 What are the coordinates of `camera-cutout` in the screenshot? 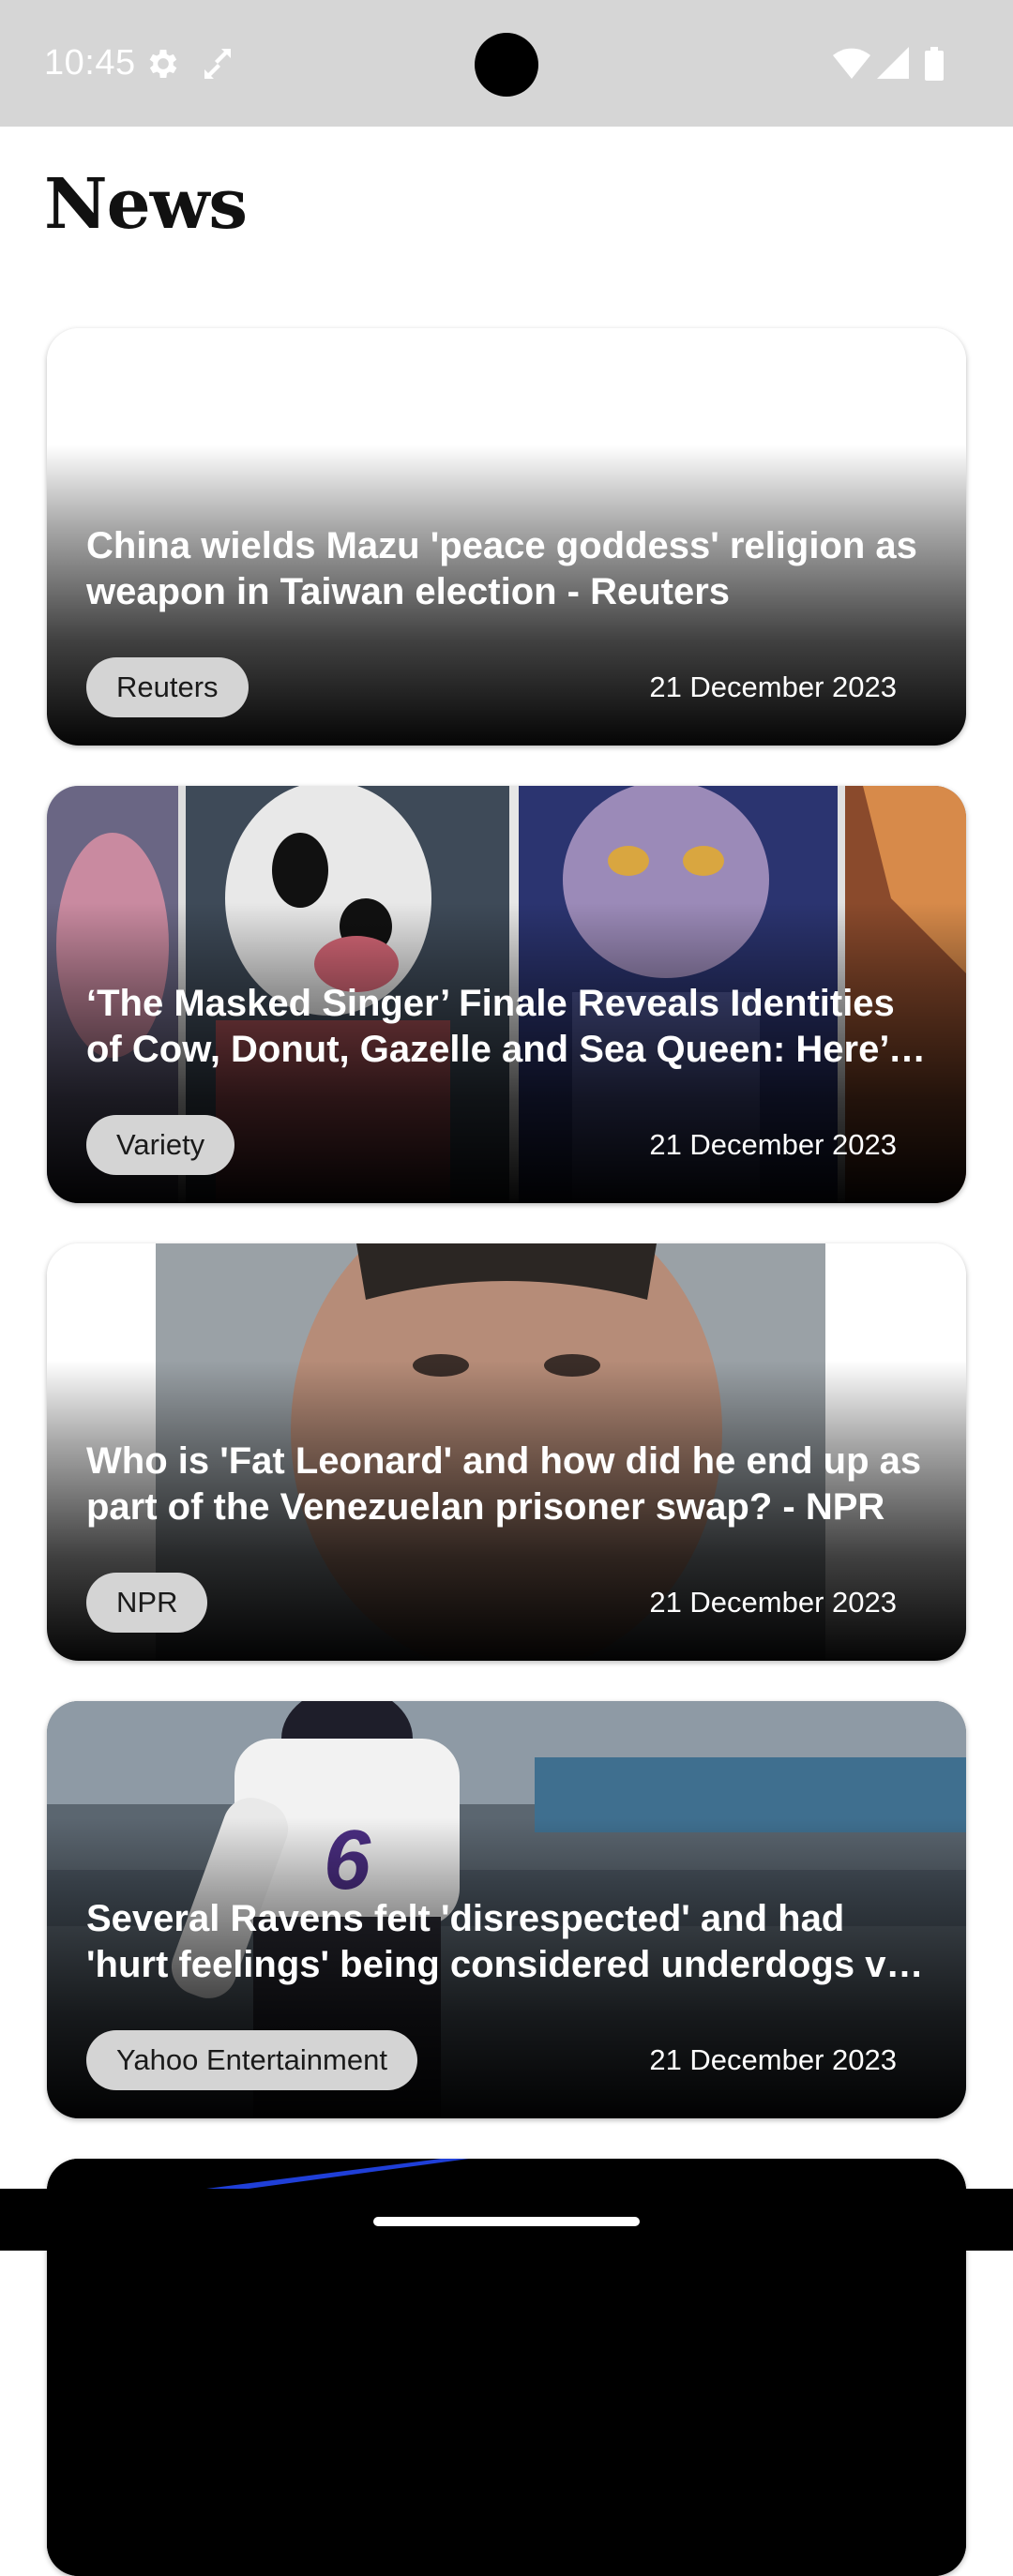 It's located at (506, 65).